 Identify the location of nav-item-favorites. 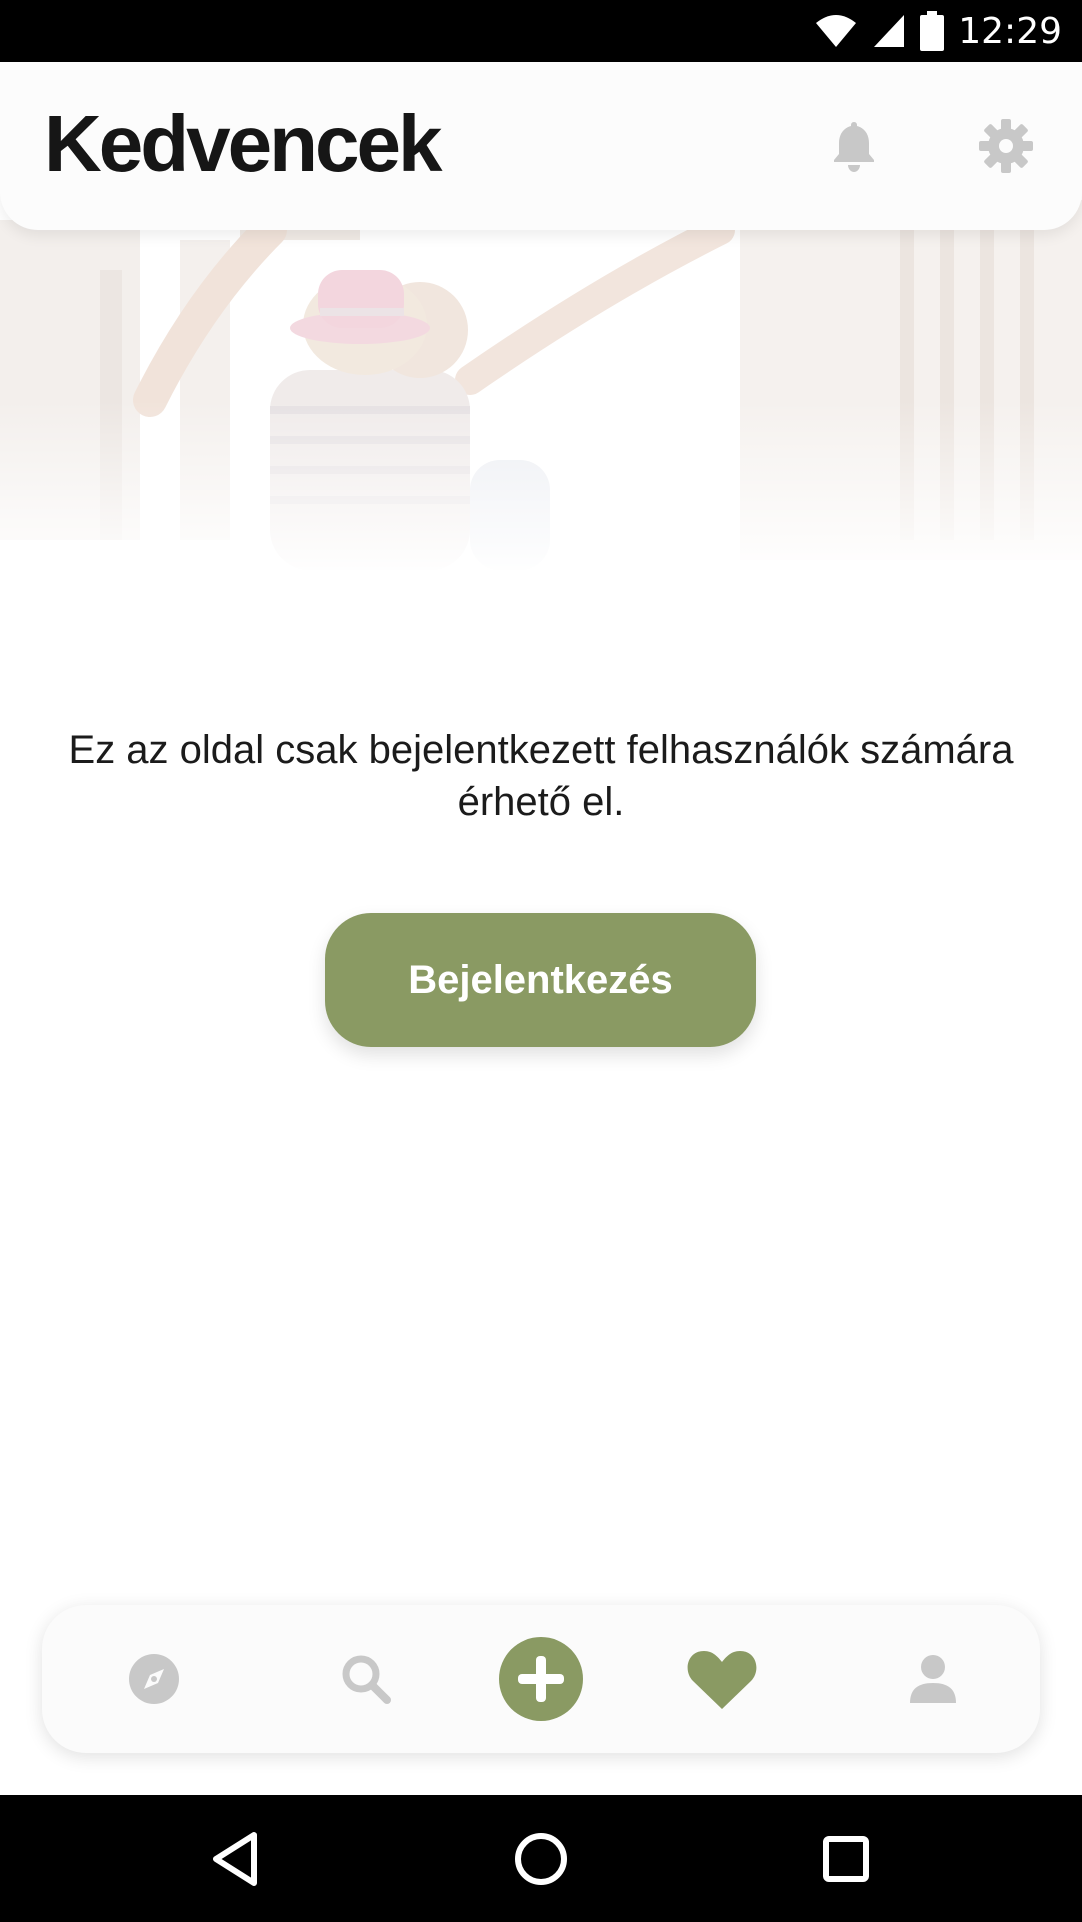
(722, 1679).